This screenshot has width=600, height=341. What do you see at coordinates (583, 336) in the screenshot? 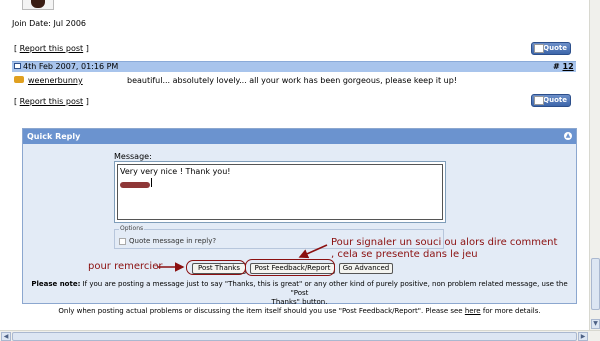
I see `scroll-right-icon: ▶` at bounding box center [583, 336].